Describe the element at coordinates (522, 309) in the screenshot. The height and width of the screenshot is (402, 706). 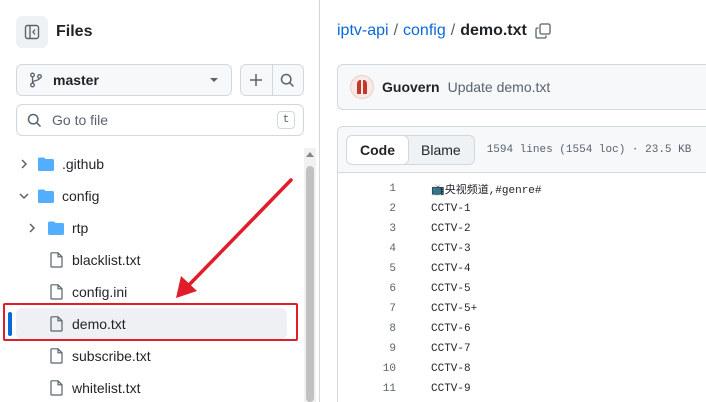
I see `code-line: 7 CCTV-5+` at that location.